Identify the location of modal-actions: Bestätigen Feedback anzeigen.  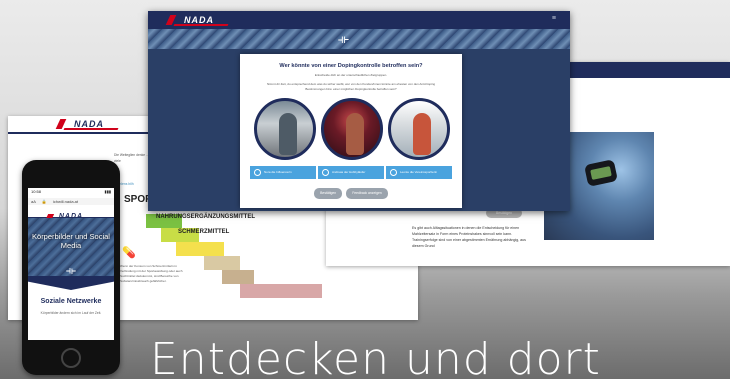
(351, 193).